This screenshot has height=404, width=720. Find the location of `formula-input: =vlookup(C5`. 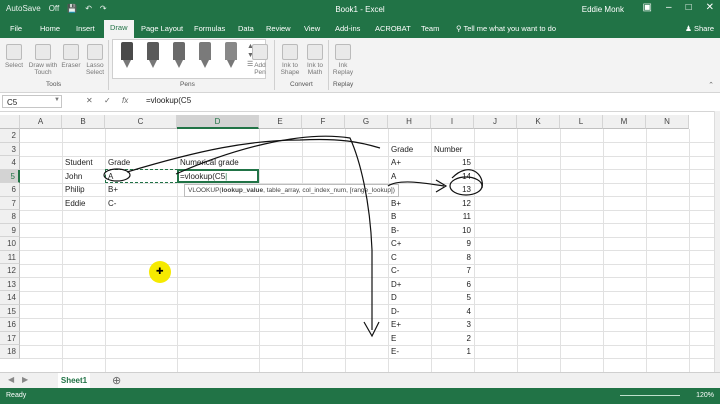

formula-input: =vlookup(C5 is located at coordinates (168, 100).